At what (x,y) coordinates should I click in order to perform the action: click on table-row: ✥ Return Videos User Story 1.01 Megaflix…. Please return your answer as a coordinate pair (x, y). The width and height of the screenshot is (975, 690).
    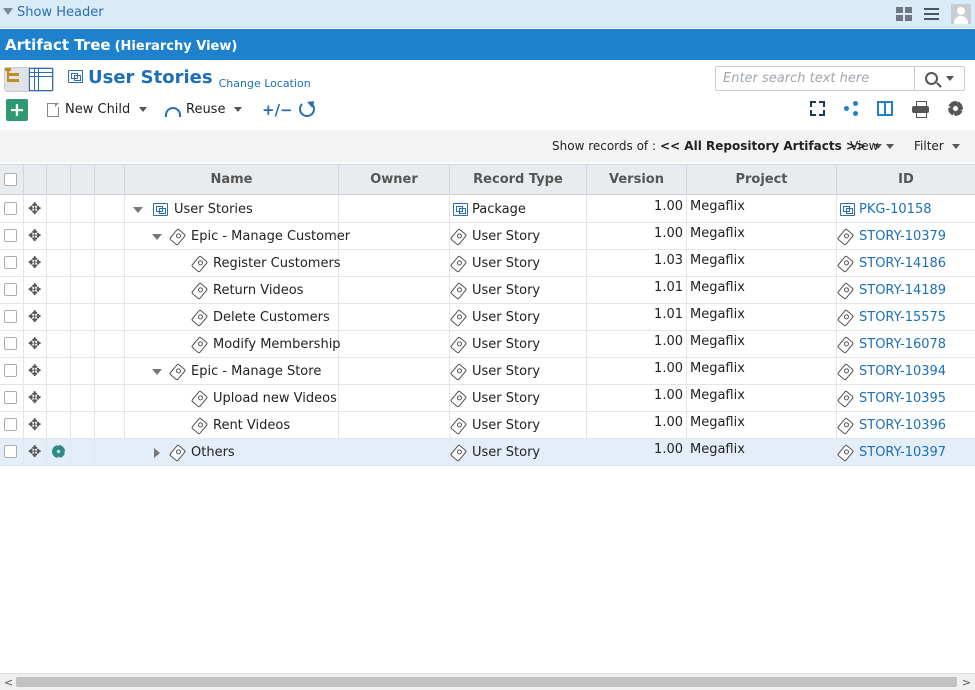
    Looking at the image, I should click on (487, 290).